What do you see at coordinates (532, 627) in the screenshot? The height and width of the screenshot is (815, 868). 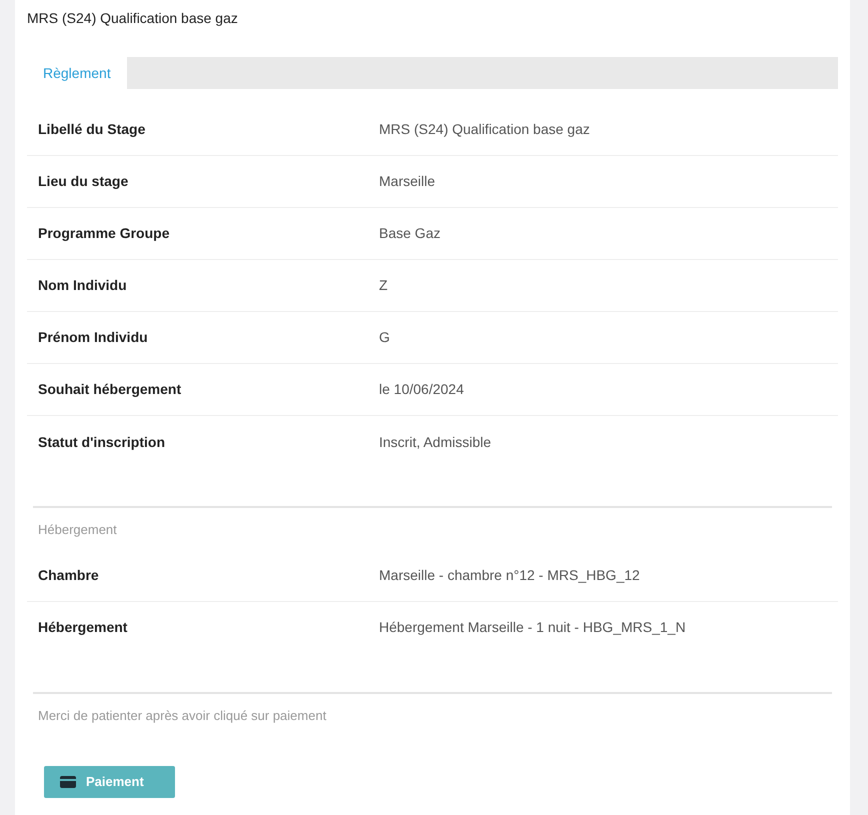 I see `field-value: Hébergement Marseille - 1 nuit - HBG_MRS_1_N` at bounding box center [532, 627].